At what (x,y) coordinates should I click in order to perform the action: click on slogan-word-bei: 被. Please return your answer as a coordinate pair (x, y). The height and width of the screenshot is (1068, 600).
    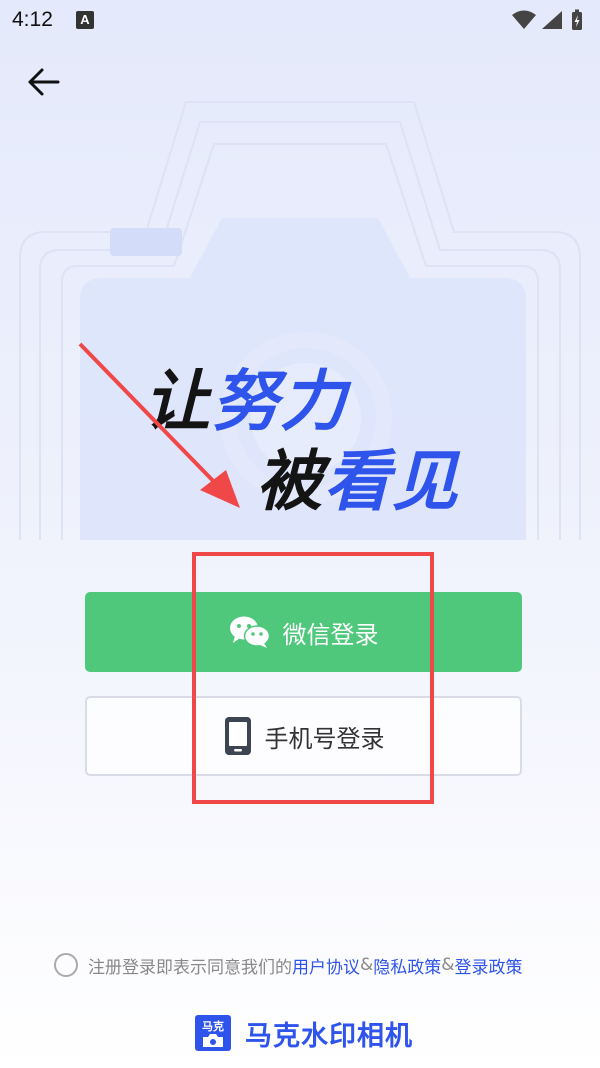
    Looking at the image, I should click on (290, 481).